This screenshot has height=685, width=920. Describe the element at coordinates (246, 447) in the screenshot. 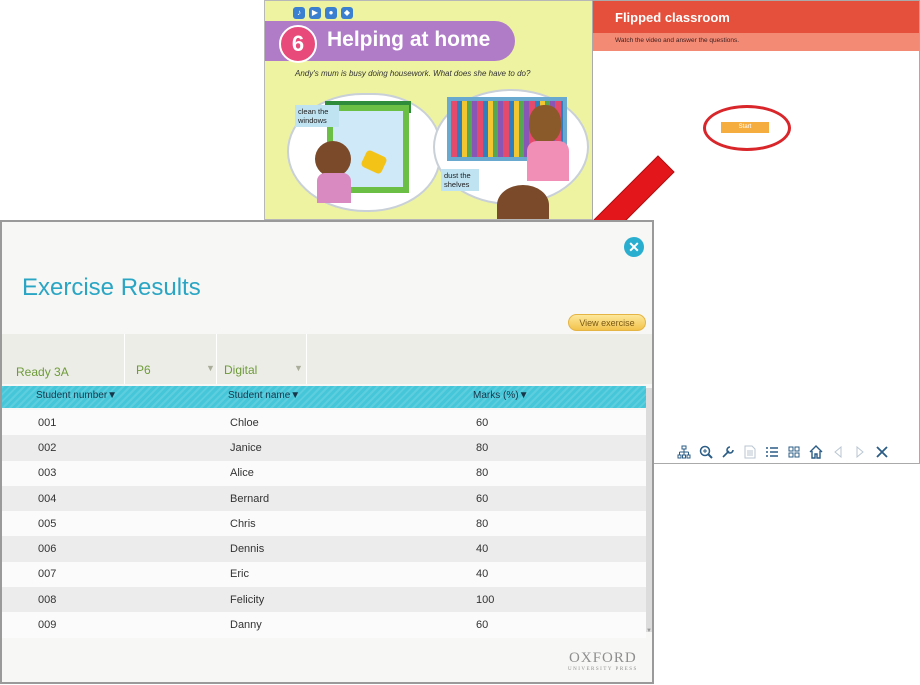

I see `student-name: Janice` at that location.